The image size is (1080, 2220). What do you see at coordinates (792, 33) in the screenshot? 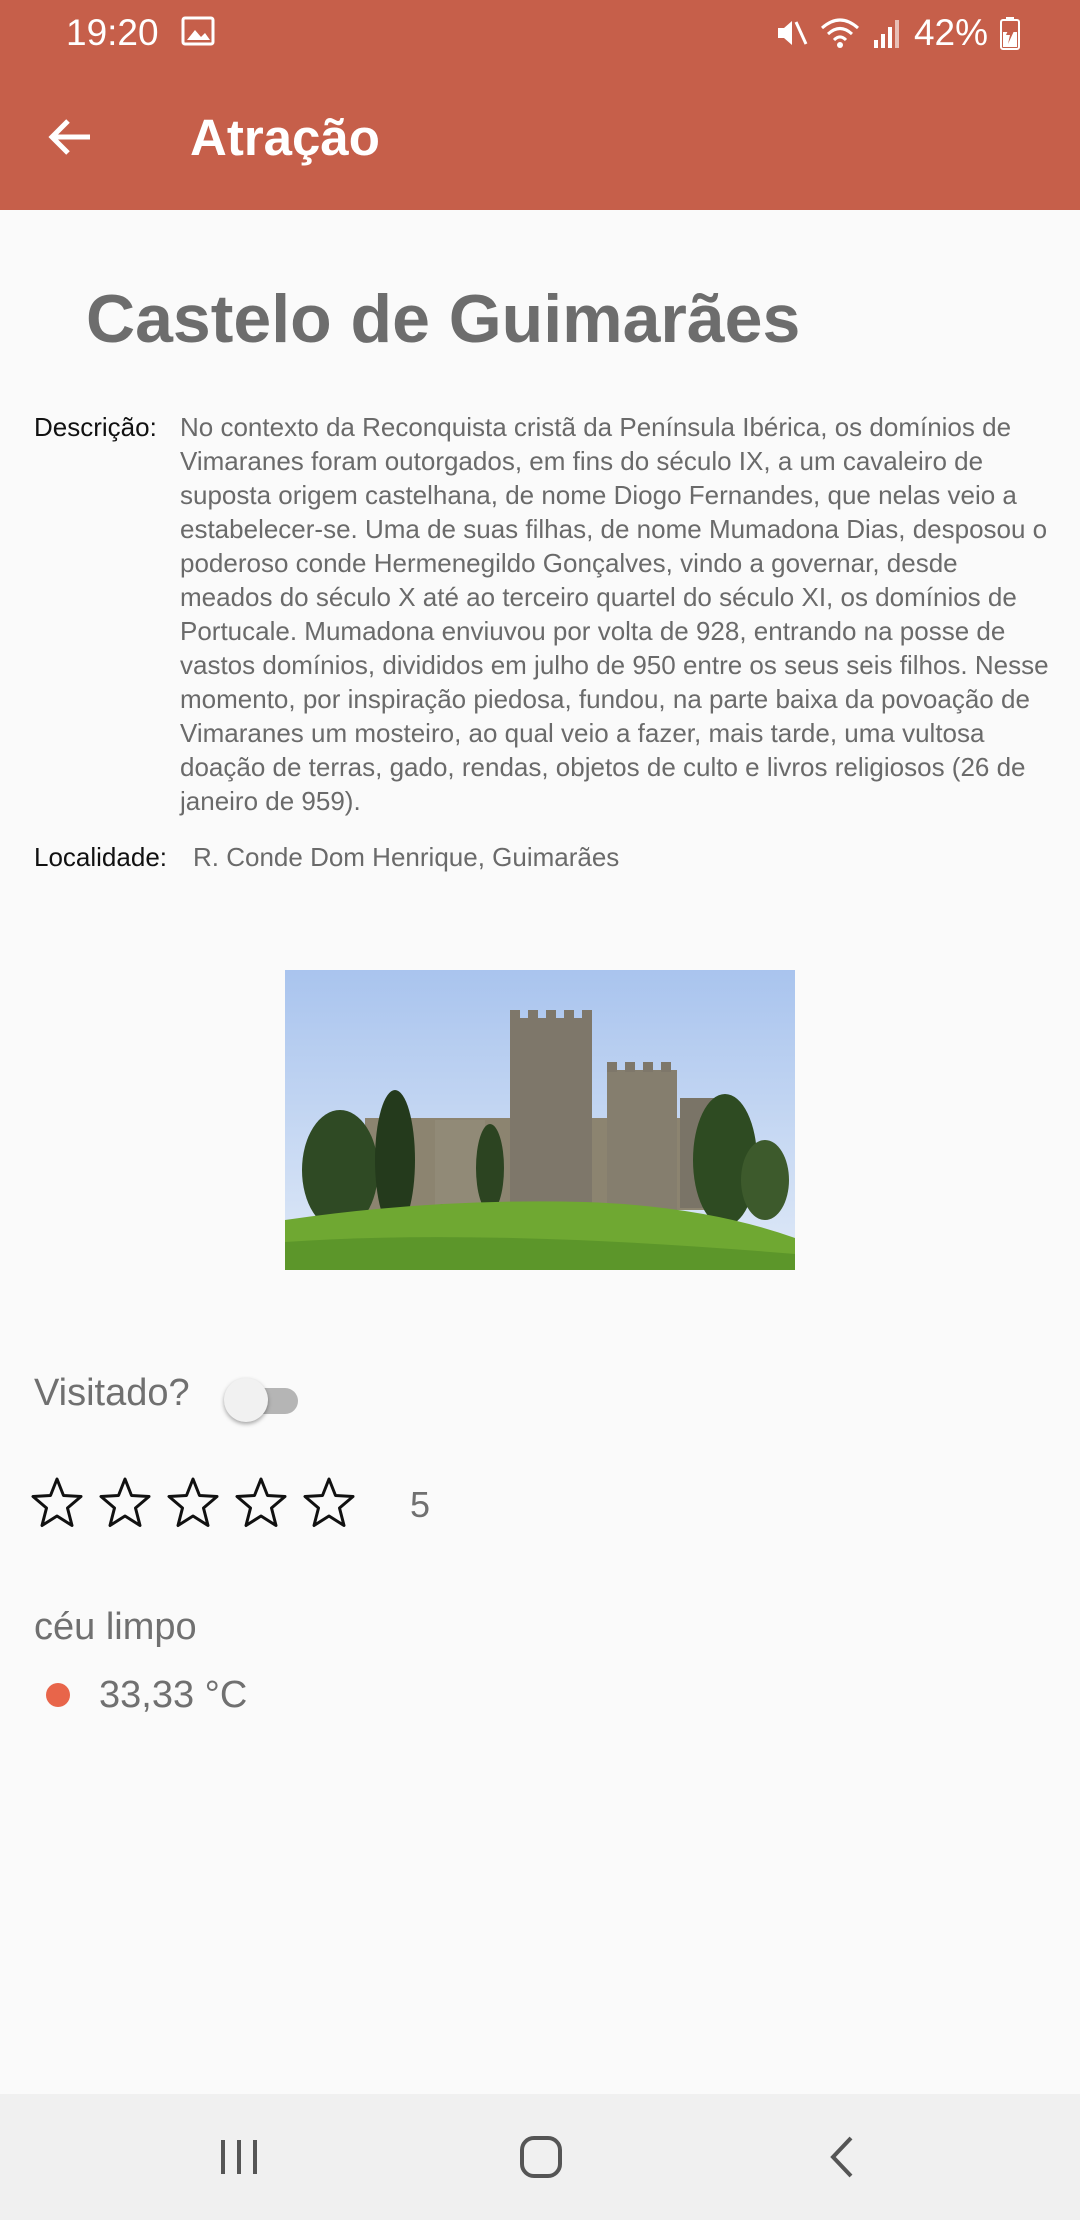
I see `mute-icon` at bounding box center [792, 33].